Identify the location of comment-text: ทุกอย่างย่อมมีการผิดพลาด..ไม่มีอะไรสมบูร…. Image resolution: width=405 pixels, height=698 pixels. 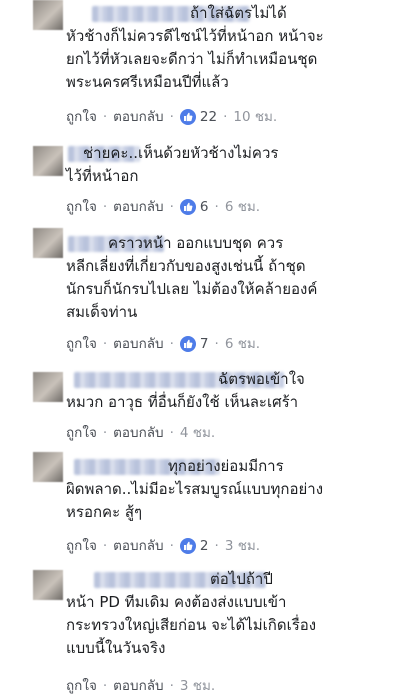
(228, 489).